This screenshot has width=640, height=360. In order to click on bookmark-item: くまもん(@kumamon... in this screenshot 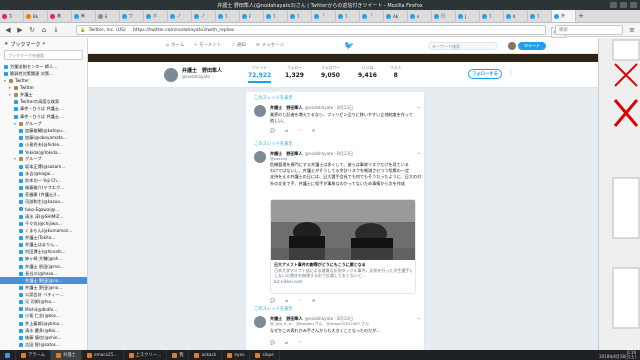, I will do `click(43, 230)`.